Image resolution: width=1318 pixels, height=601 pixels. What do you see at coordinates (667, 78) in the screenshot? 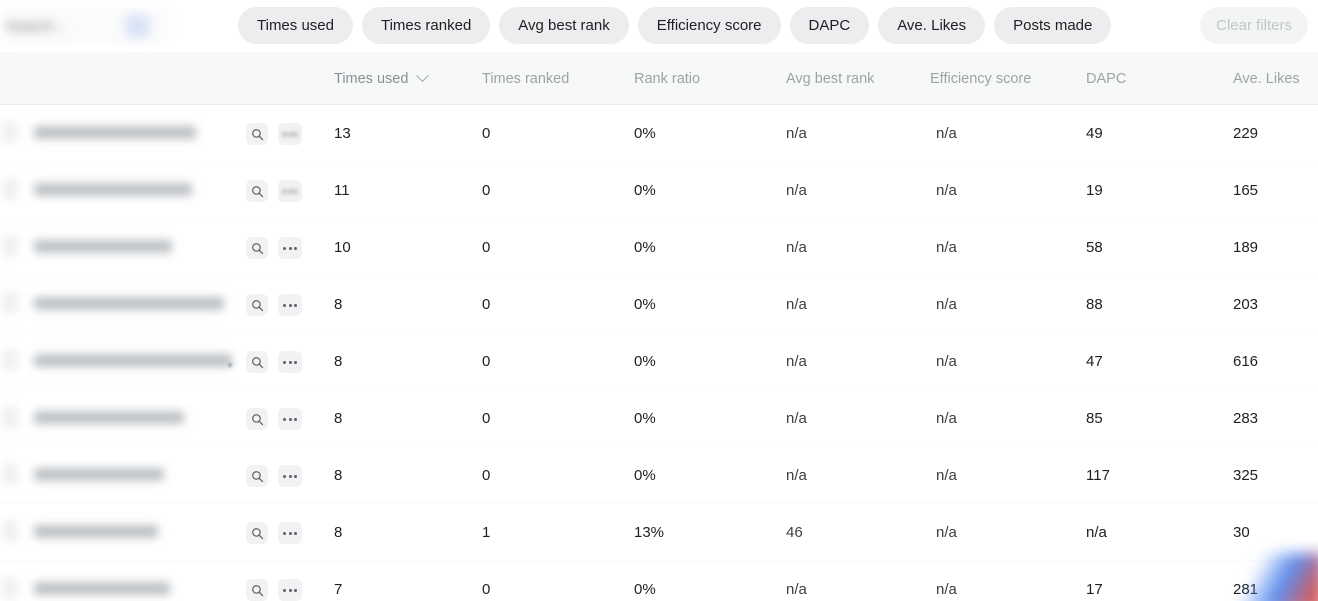
I see `column-header-rank-ratio: Rank ratio` at bounding box center [667, 78].